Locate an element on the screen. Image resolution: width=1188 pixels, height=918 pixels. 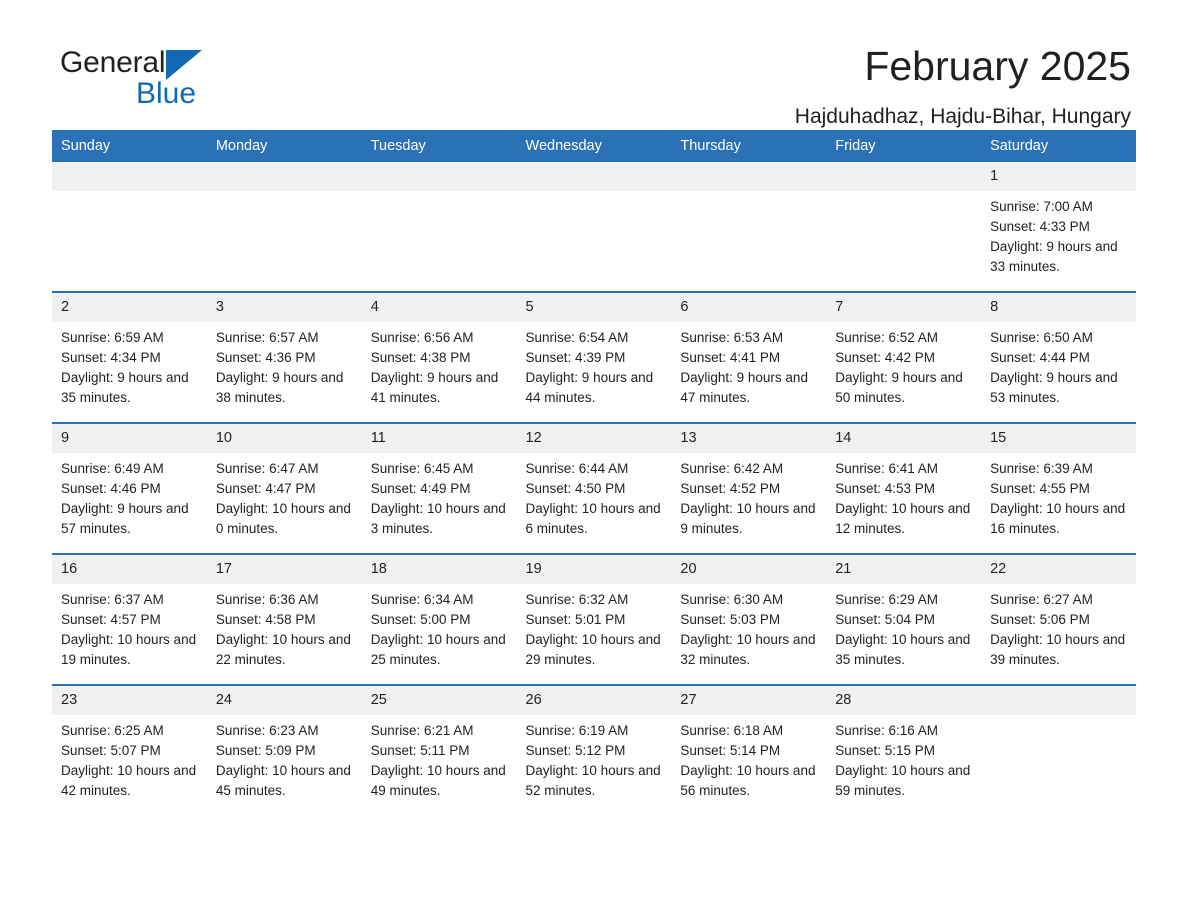
sunset-text: Sunset: 4:36 PM is located at coordinates (265, 357).